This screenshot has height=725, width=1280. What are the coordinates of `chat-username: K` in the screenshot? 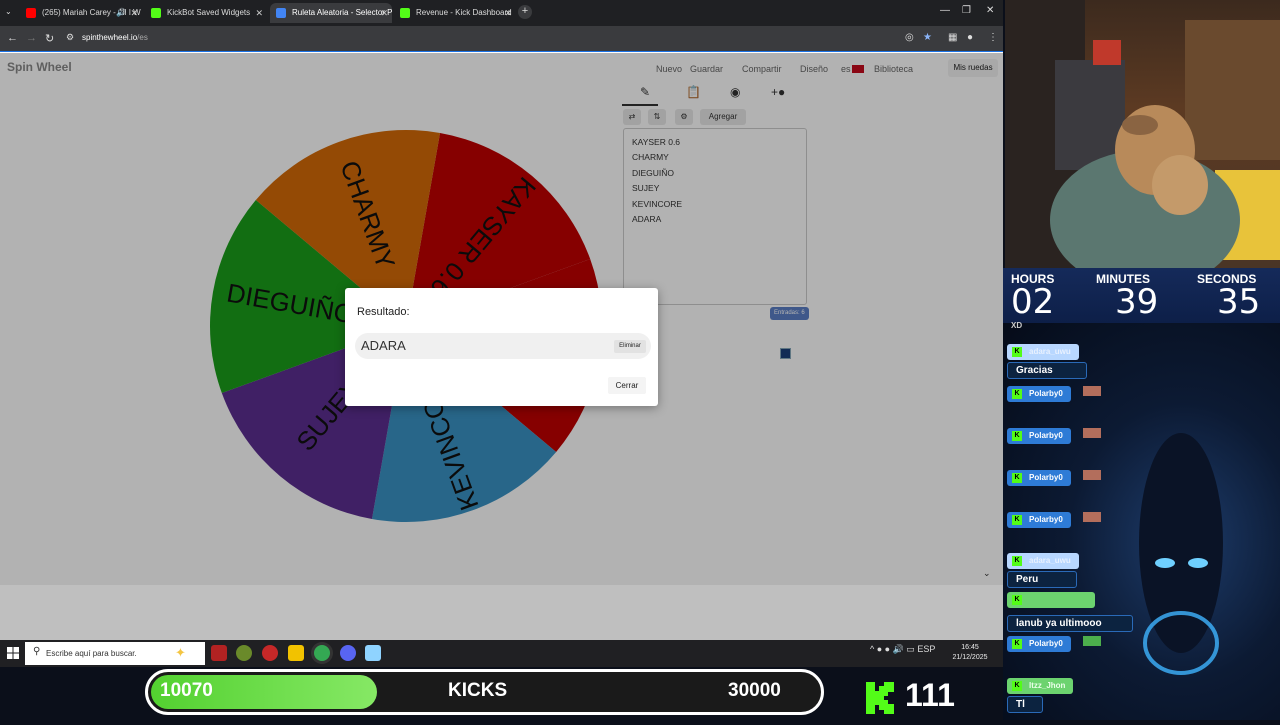 It's located at (1051, 600).